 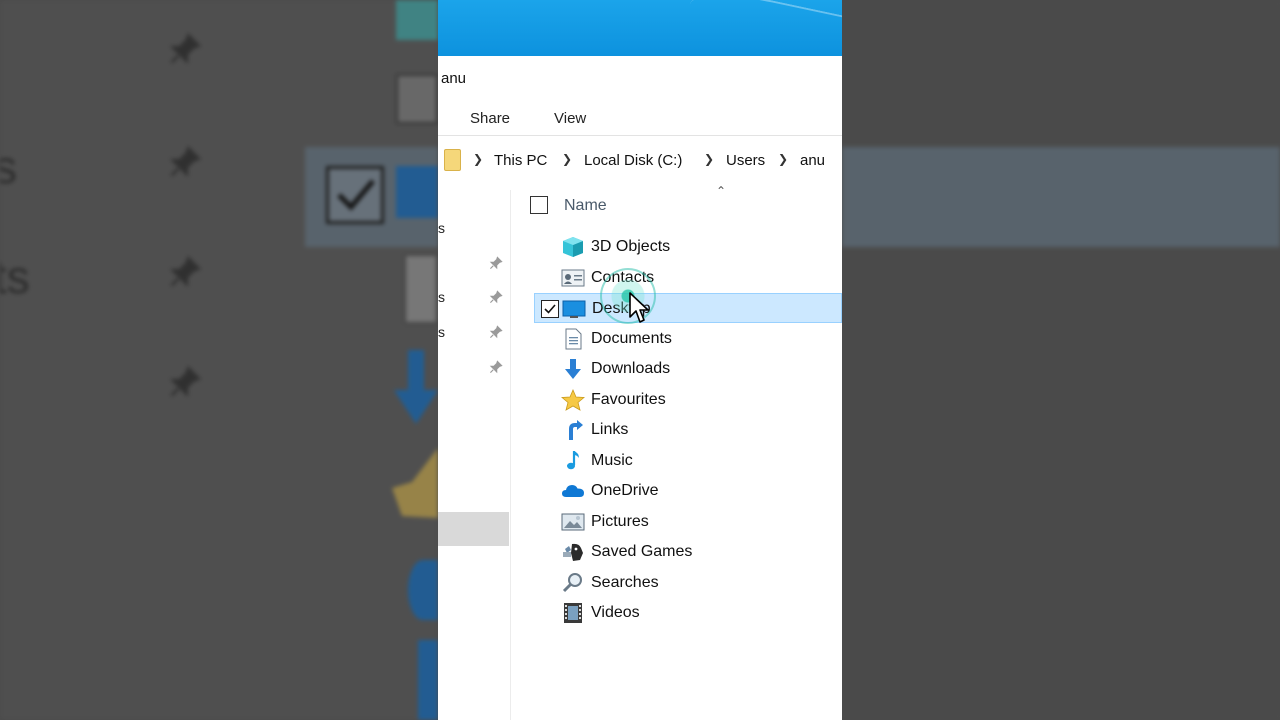 What do you see at coordinates (688, 491) in the screenshot?
I see `list-item: OneDrive` at bounding box center [688, 491].